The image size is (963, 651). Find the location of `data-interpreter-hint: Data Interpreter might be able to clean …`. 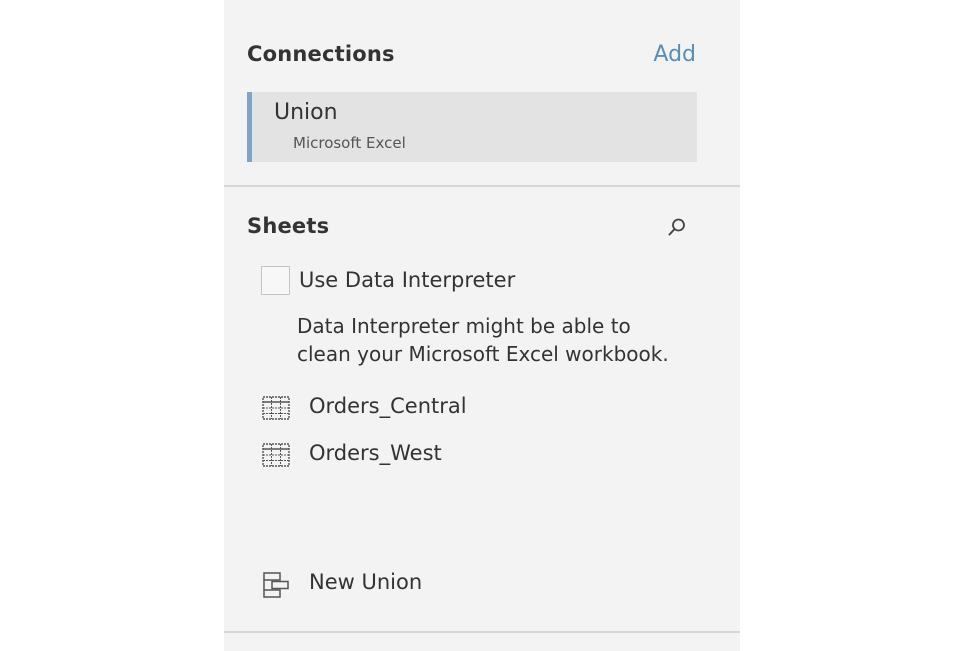

data-interpreter-hint: Data Interpreter might be able to clean … is located at coordinates (507, 340).